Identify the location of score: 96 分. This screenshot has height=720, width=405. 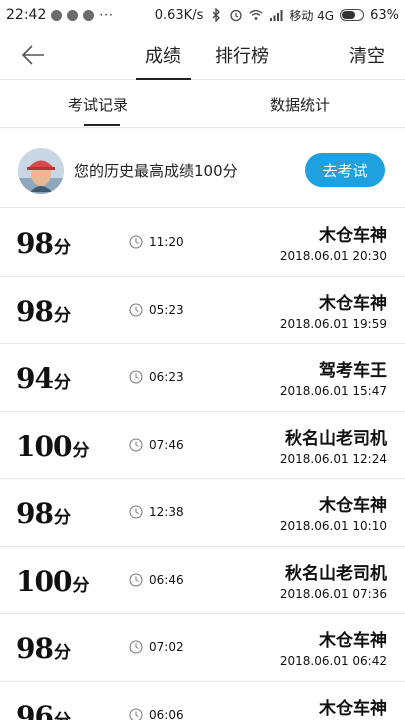
(43, 710).